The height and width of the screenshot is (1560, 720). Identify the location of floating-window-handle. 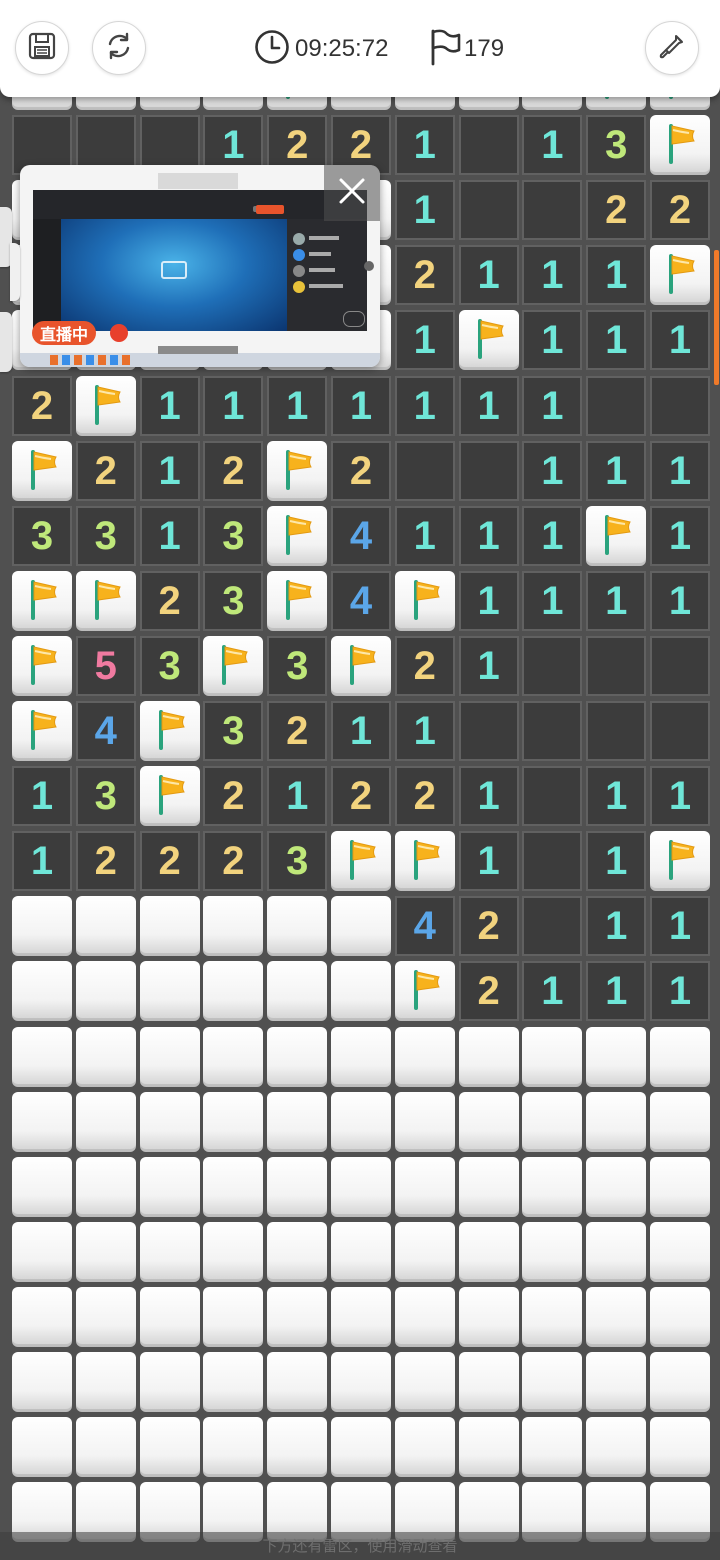
(15, 272).